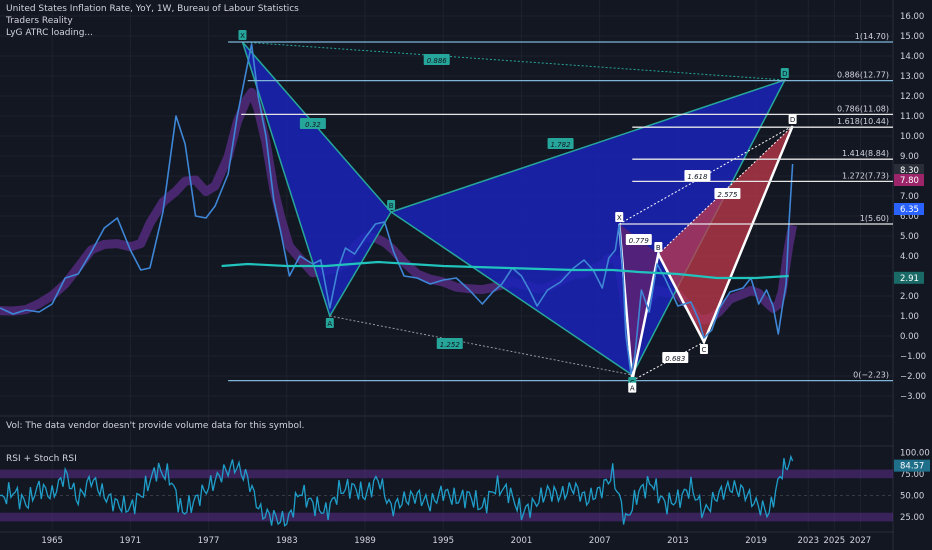 The height and width of the screenshot is (550, 932). I want to click on price-tick-label: 15.00, so click(912, 37).